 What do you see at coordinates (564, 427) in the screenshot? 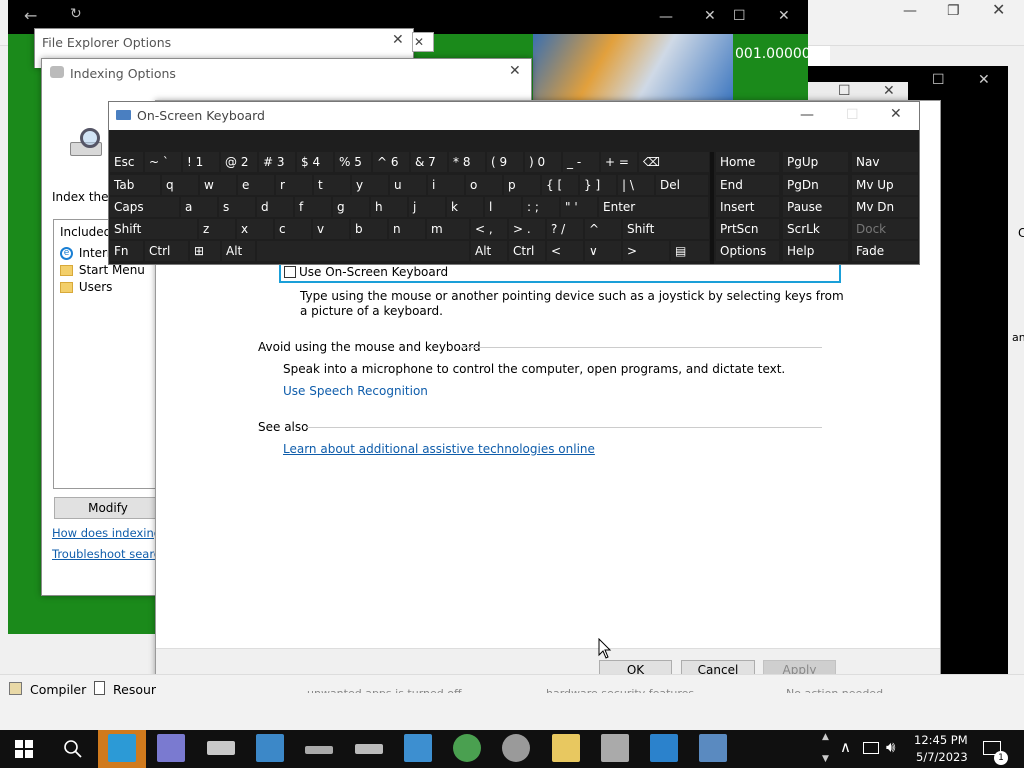
I see `see-also-rule` at bounding box center [564, 427].